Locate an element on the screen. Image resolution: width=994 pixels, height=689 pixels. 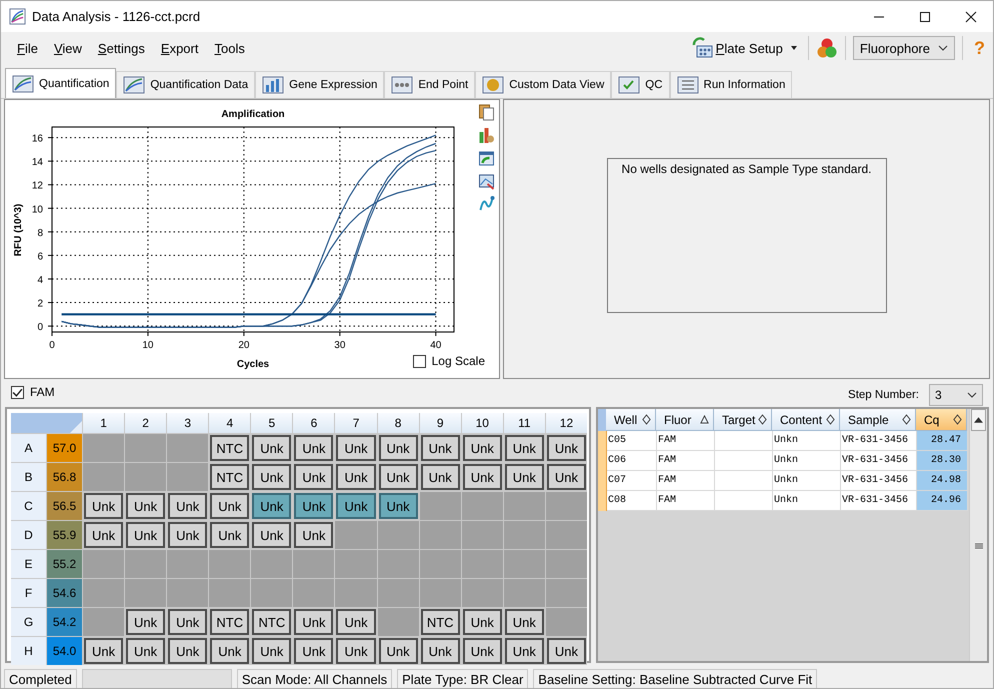
temperature-cell: 54.6 is located at coordinates (64, 593).